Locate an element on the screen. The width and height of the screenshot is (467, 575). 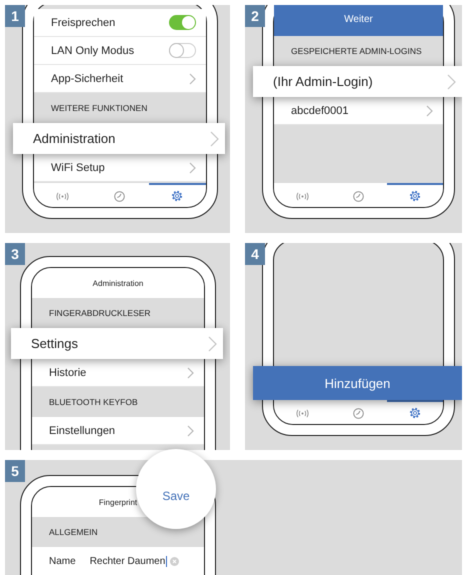
row-label: Einstellungen is located at coordinates (82, 430).